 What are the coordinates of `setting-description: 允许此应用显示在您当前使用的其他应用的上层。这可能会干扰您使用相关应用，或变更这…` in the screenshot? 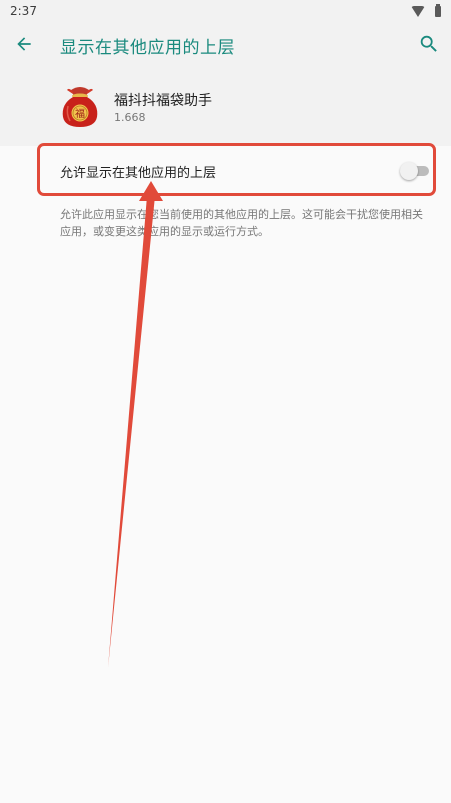 It's located at (241, 223).